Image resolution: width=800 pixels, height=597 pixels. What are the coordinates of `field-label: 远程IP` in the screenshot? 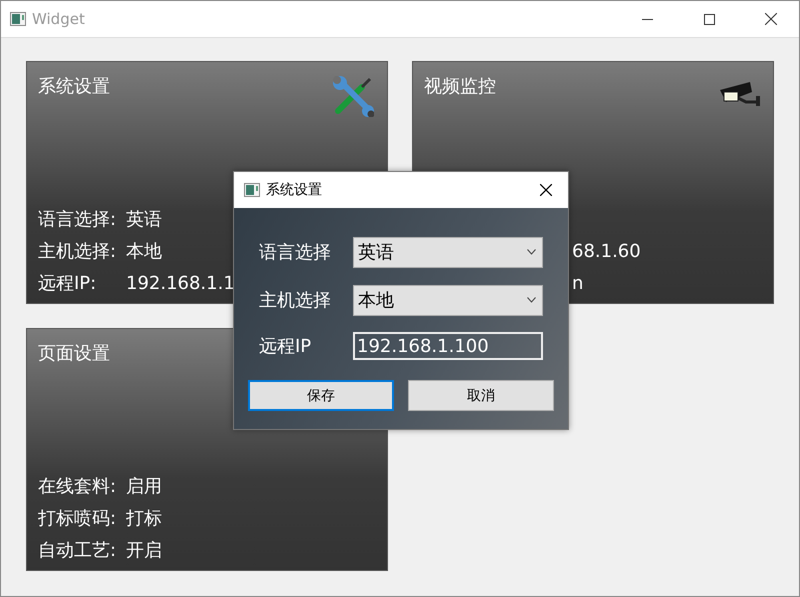 It's located at (285, 346).